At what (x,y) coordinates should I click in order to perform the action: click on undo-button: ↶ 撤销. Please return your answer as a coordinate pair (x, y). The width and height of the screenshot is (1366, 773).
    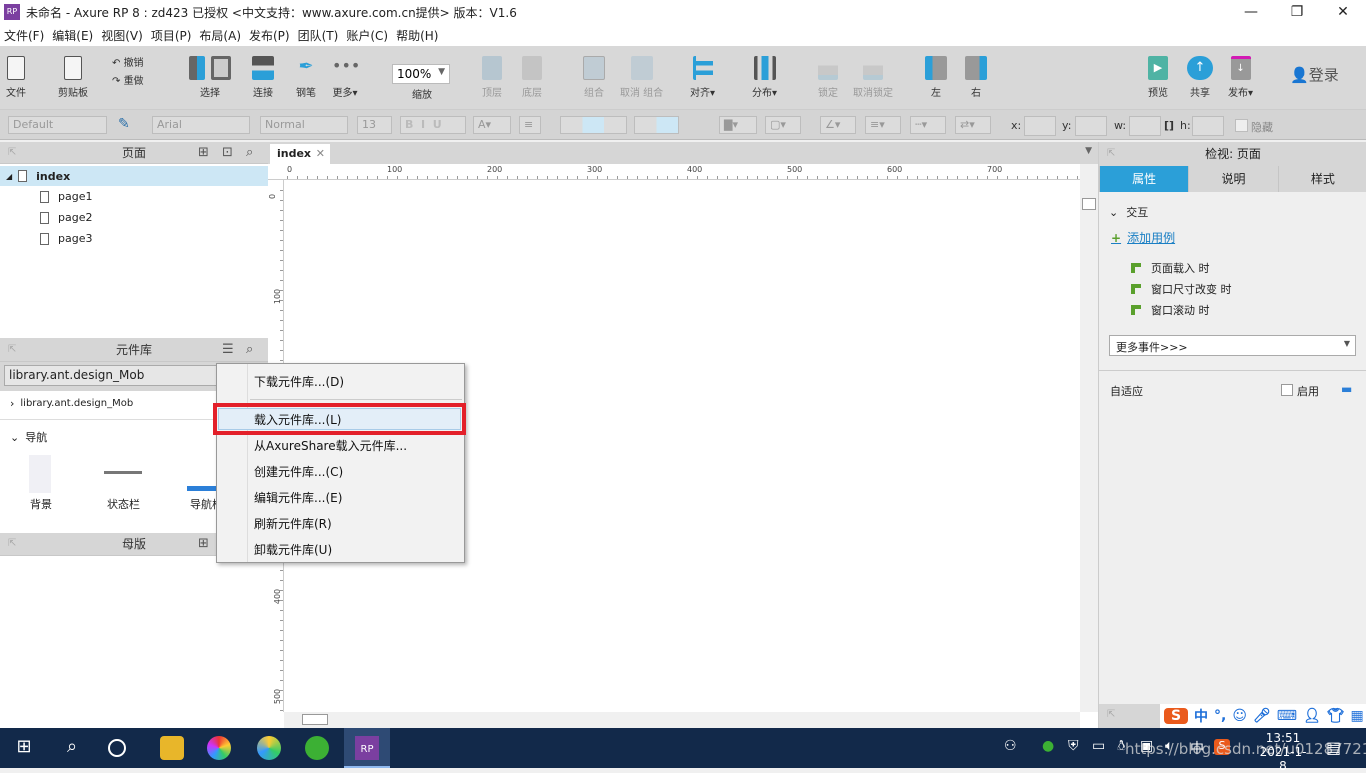
    Looking at the image, I should click on (128, 61).